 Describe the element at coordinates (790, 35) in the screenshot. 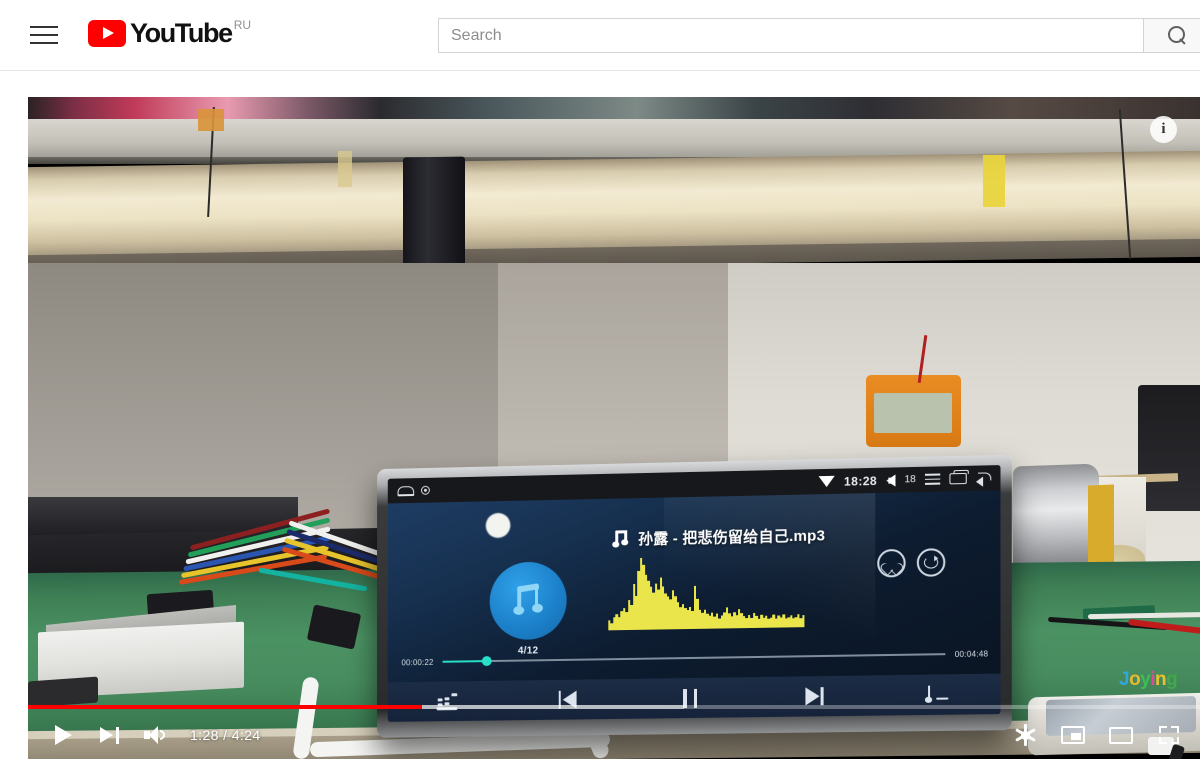

I see `search-input` at that location.